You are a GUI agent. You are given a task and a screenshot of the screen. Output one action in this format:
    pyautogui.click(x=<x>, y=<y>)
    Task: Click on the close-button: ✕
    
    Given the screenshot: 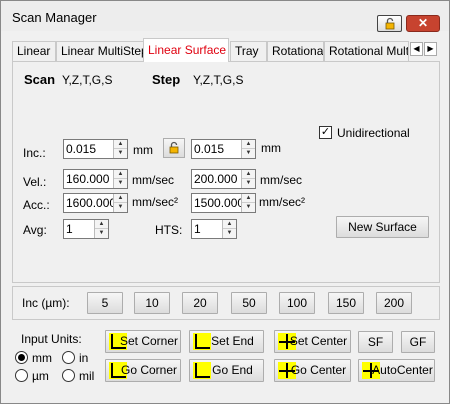 What is the action you would take?
    pyautogui.click(x=423, y=23)
    